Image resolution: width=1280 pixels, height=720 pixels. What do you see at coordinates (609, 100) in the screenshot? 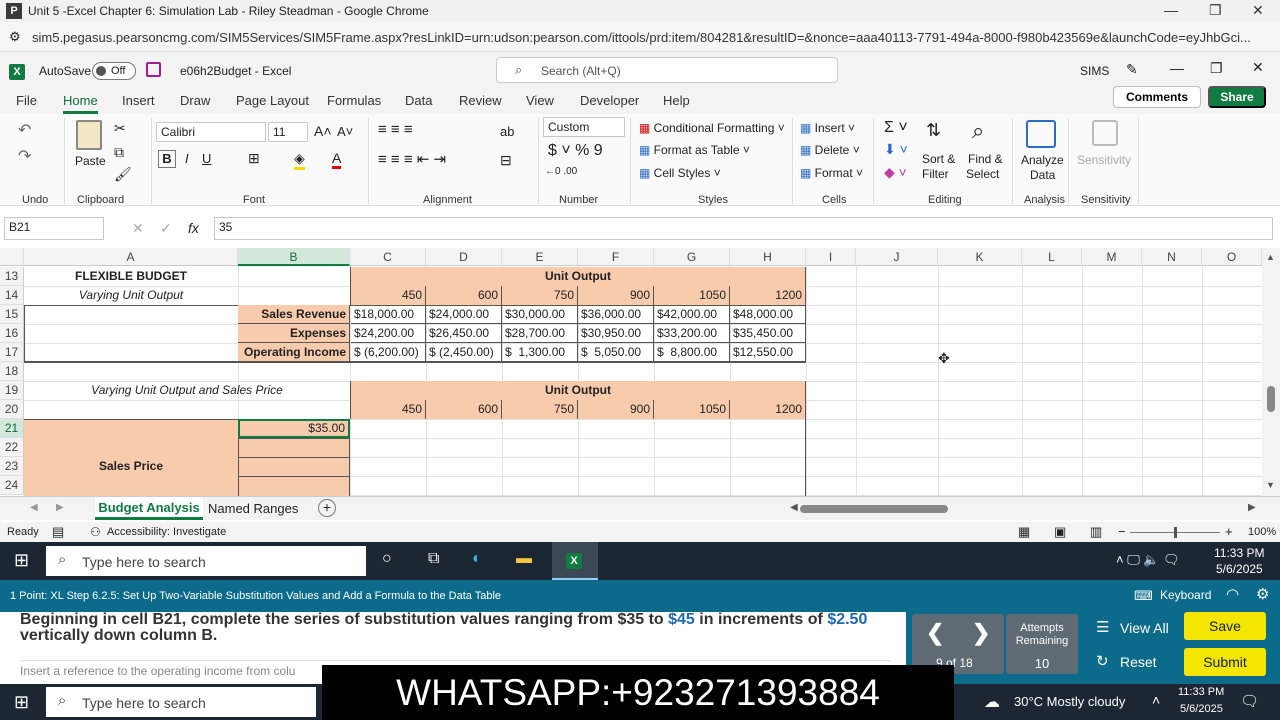
I see `tab-developer: Developer` at bounding box center [609, 100].